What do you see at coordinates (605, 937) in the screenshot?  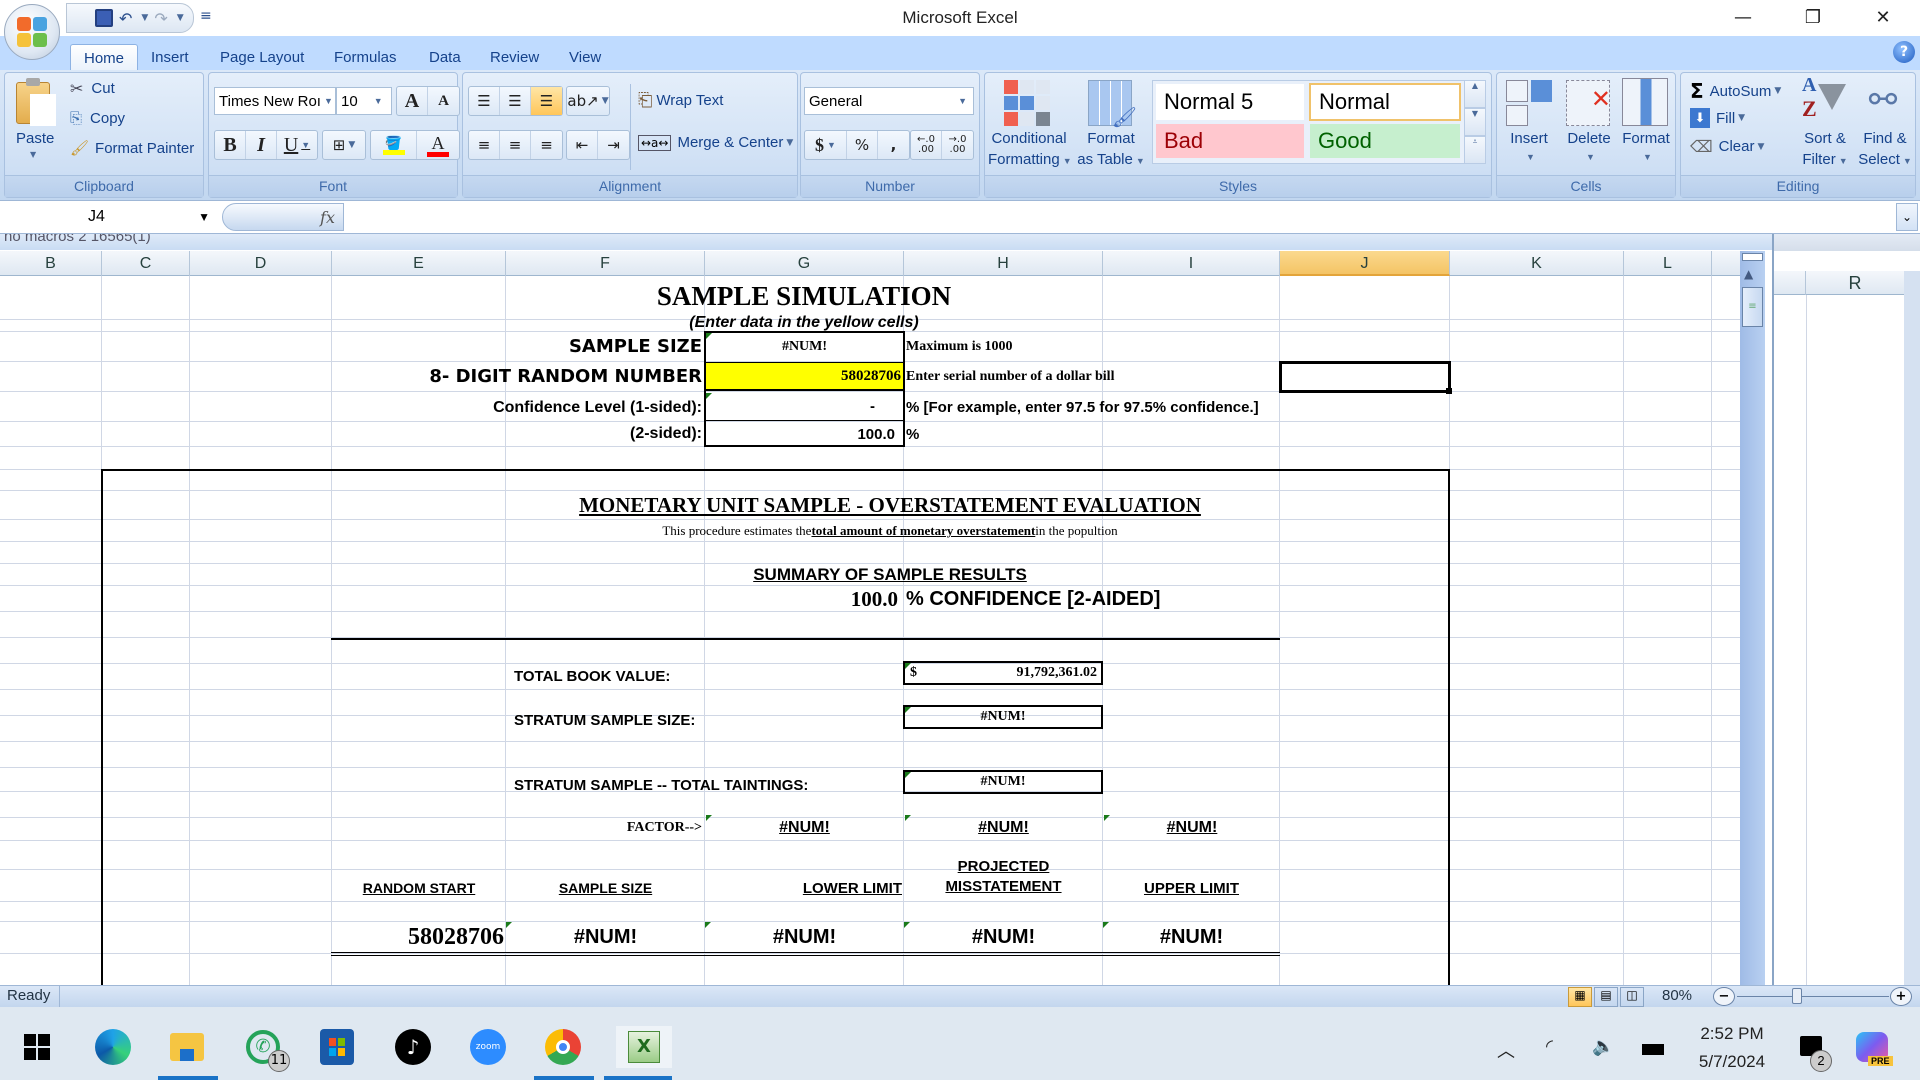 I see `result-sample-size: #NUM!` at bounding box center [605, 937].